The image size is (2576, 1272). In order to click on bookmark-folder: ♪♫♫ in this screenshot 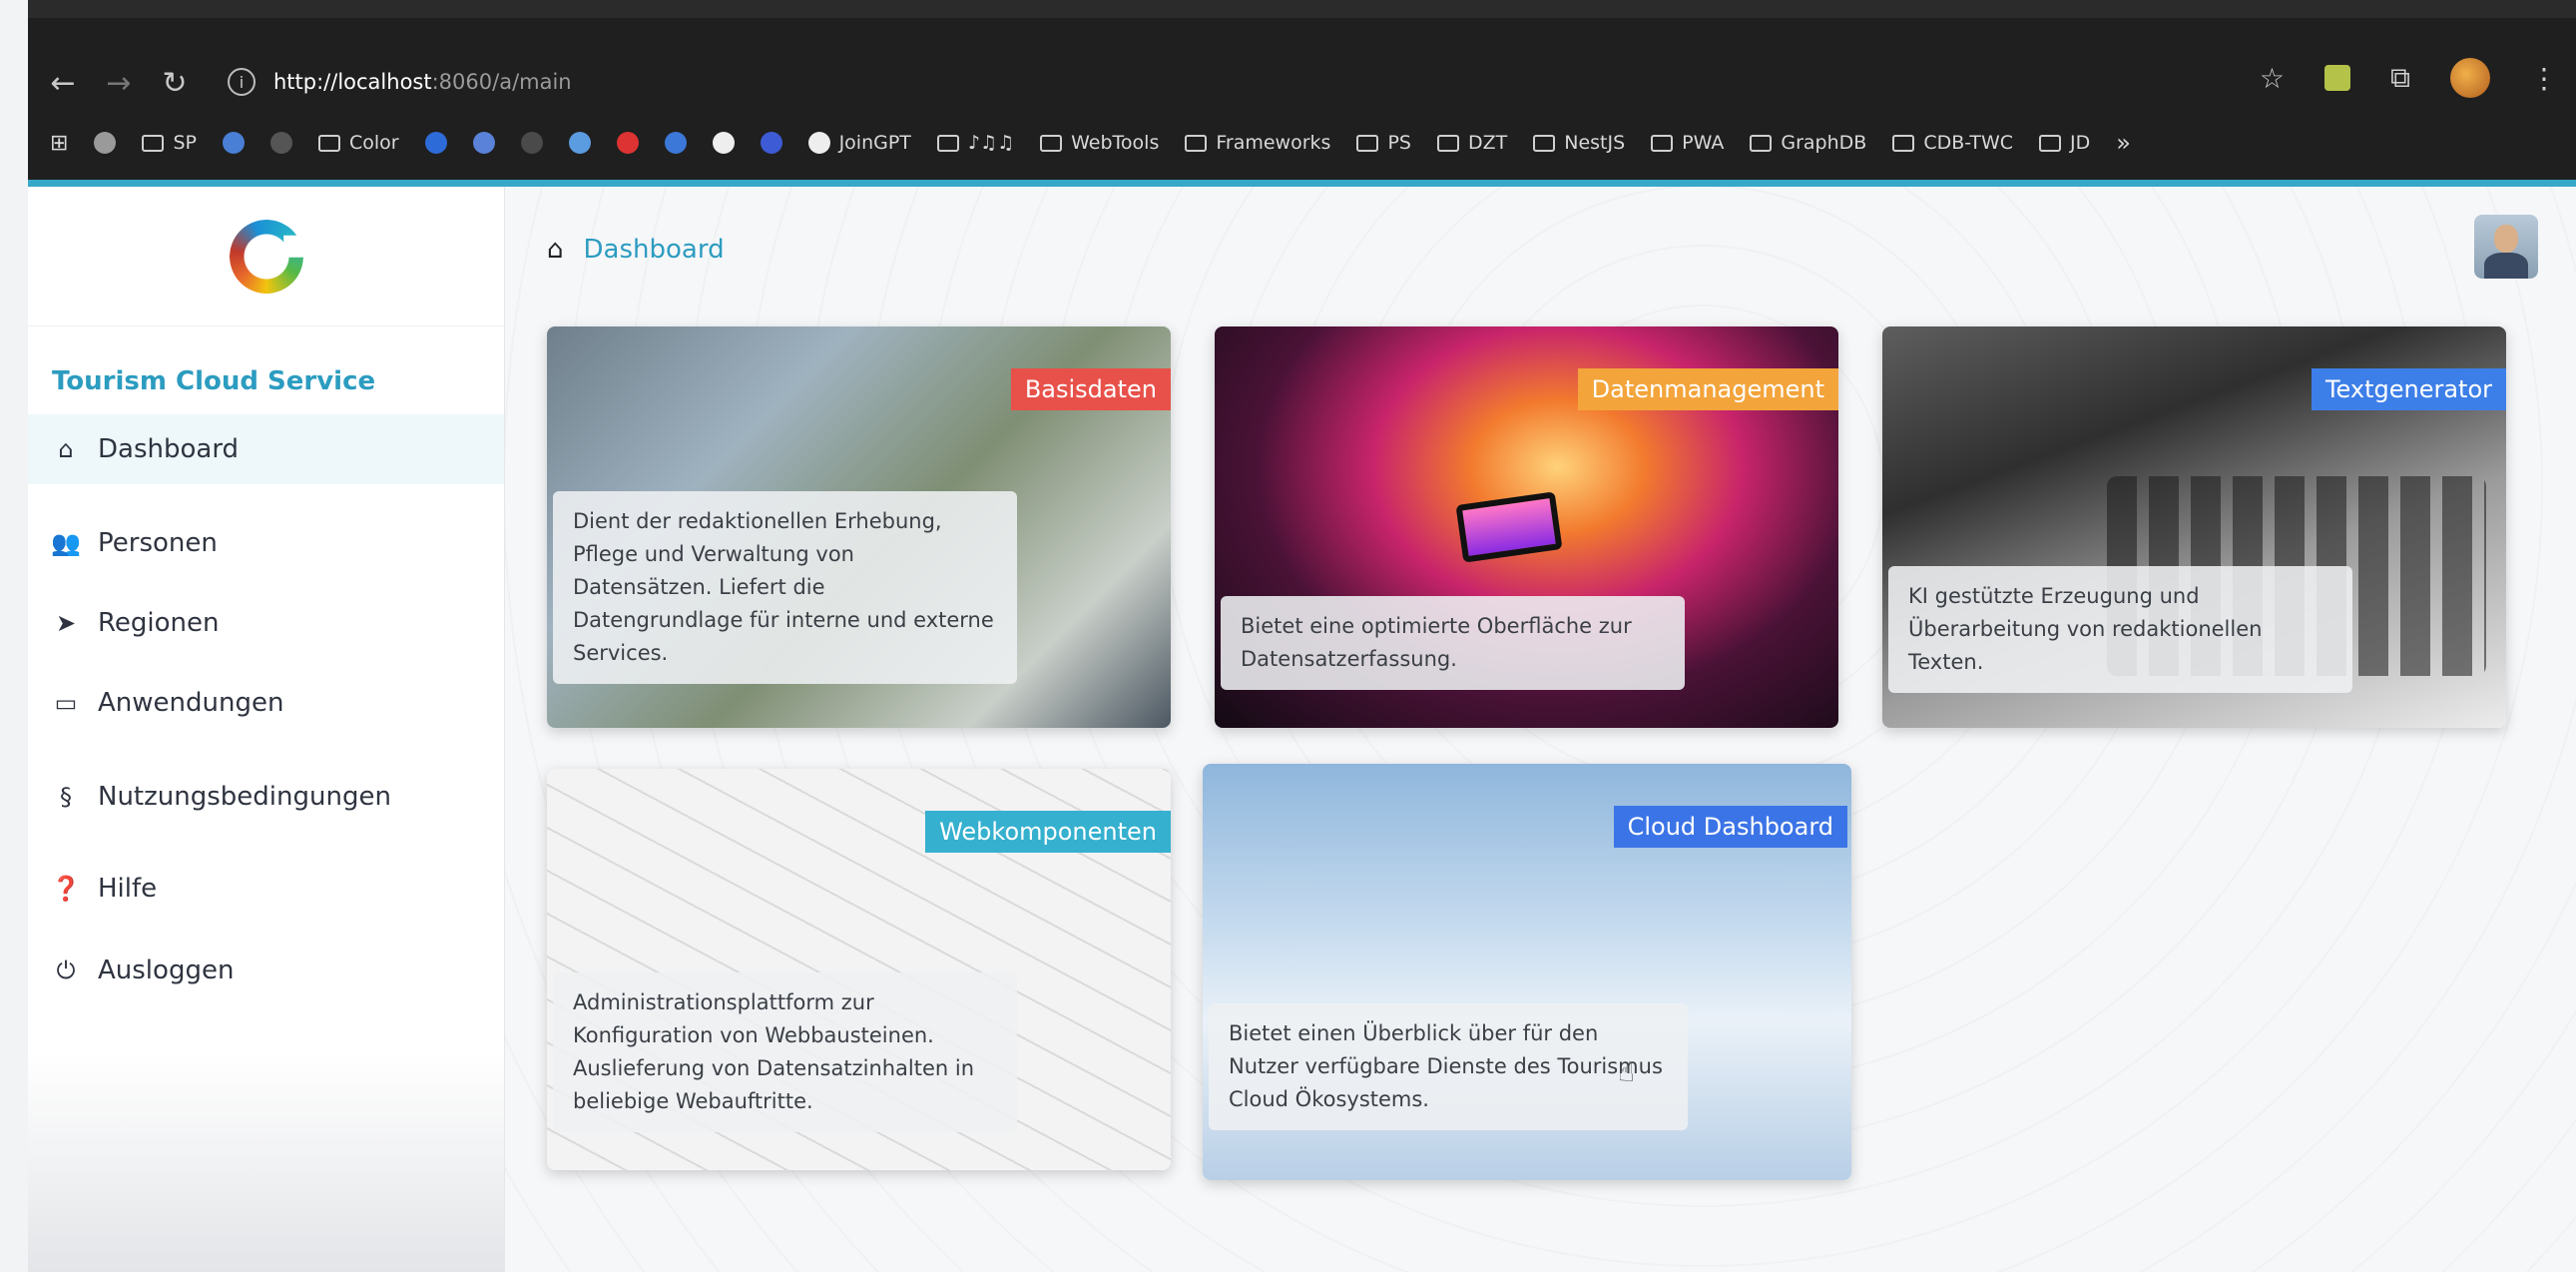, I will do `click(976, 143)`.